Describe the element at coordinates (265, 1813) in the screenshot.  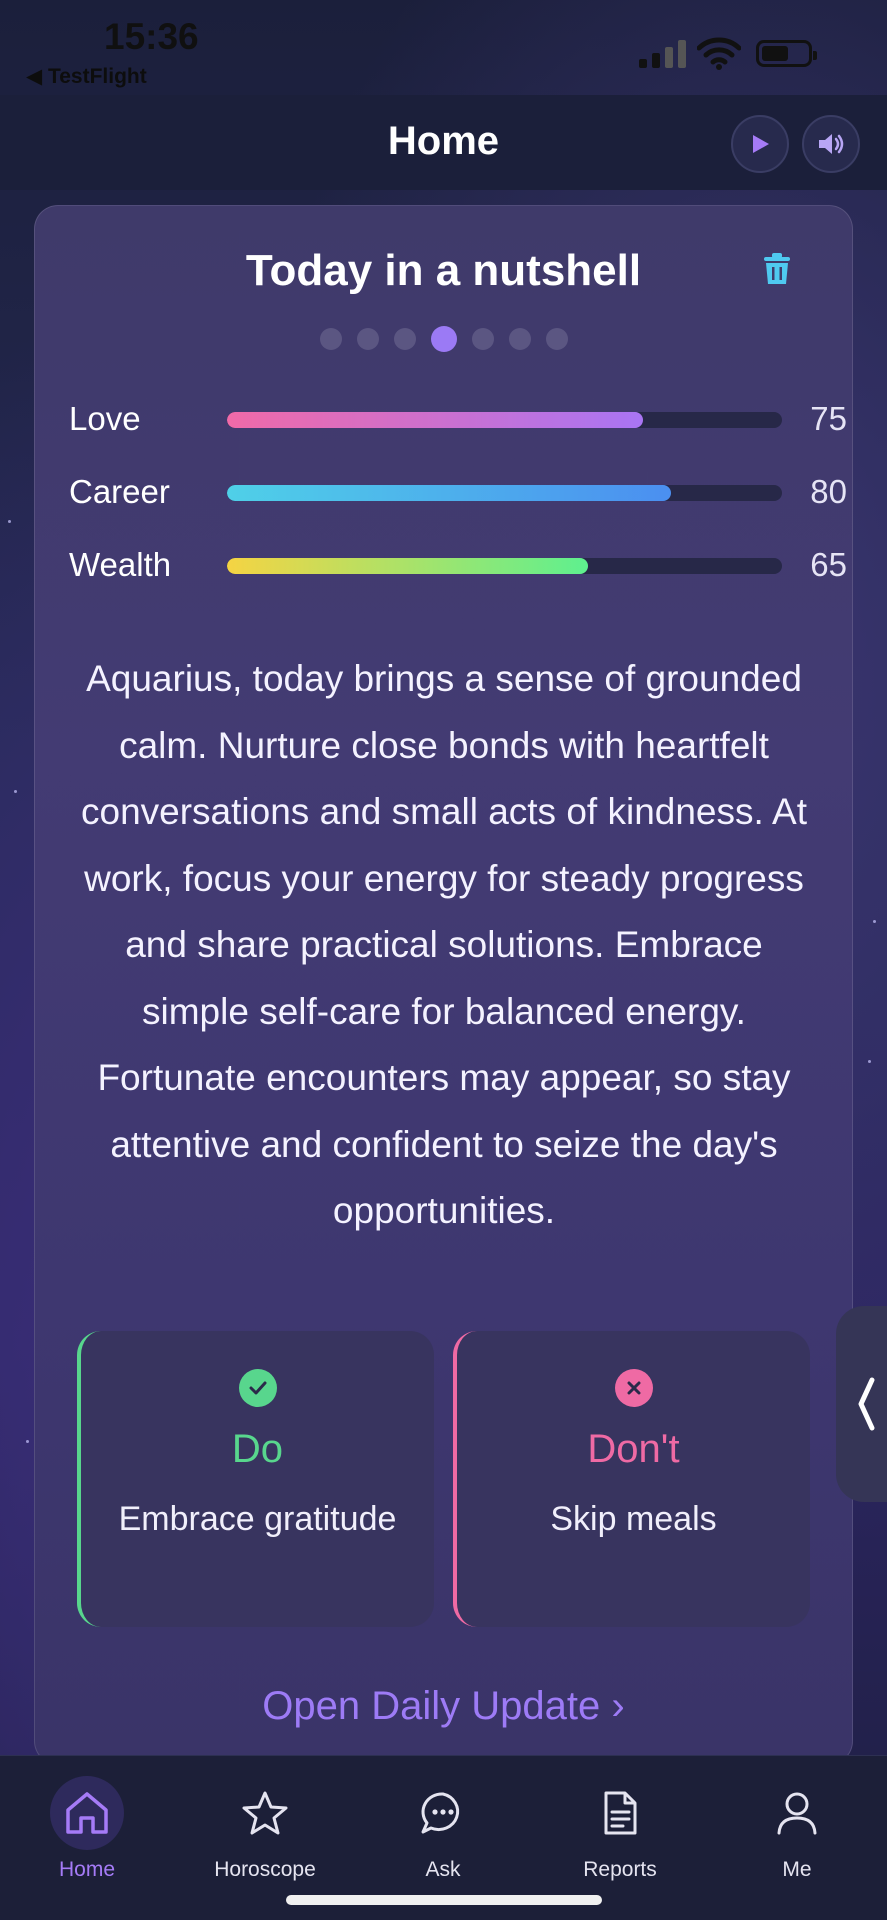
I see `star-icon` at that location.